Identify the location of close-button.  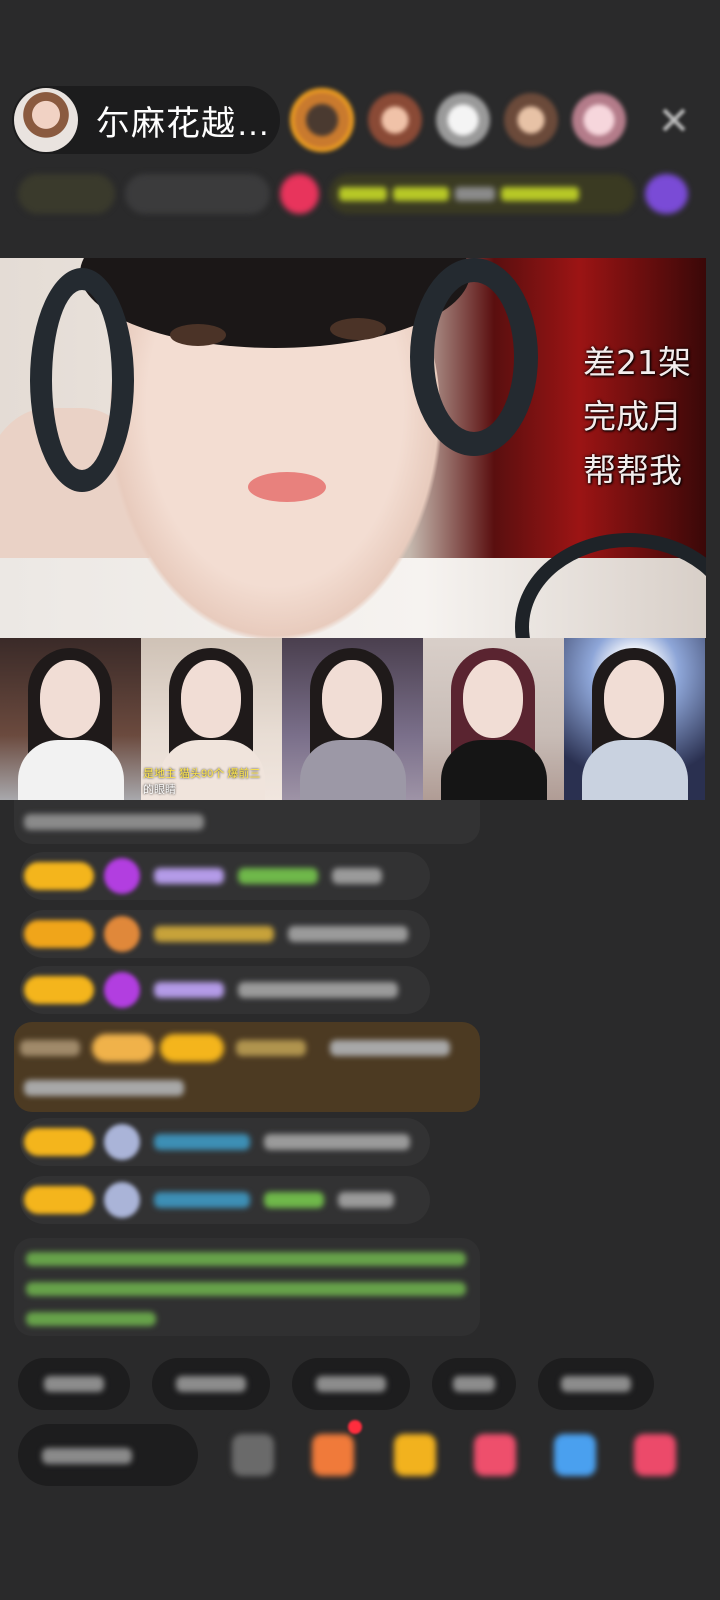
(674, 120).